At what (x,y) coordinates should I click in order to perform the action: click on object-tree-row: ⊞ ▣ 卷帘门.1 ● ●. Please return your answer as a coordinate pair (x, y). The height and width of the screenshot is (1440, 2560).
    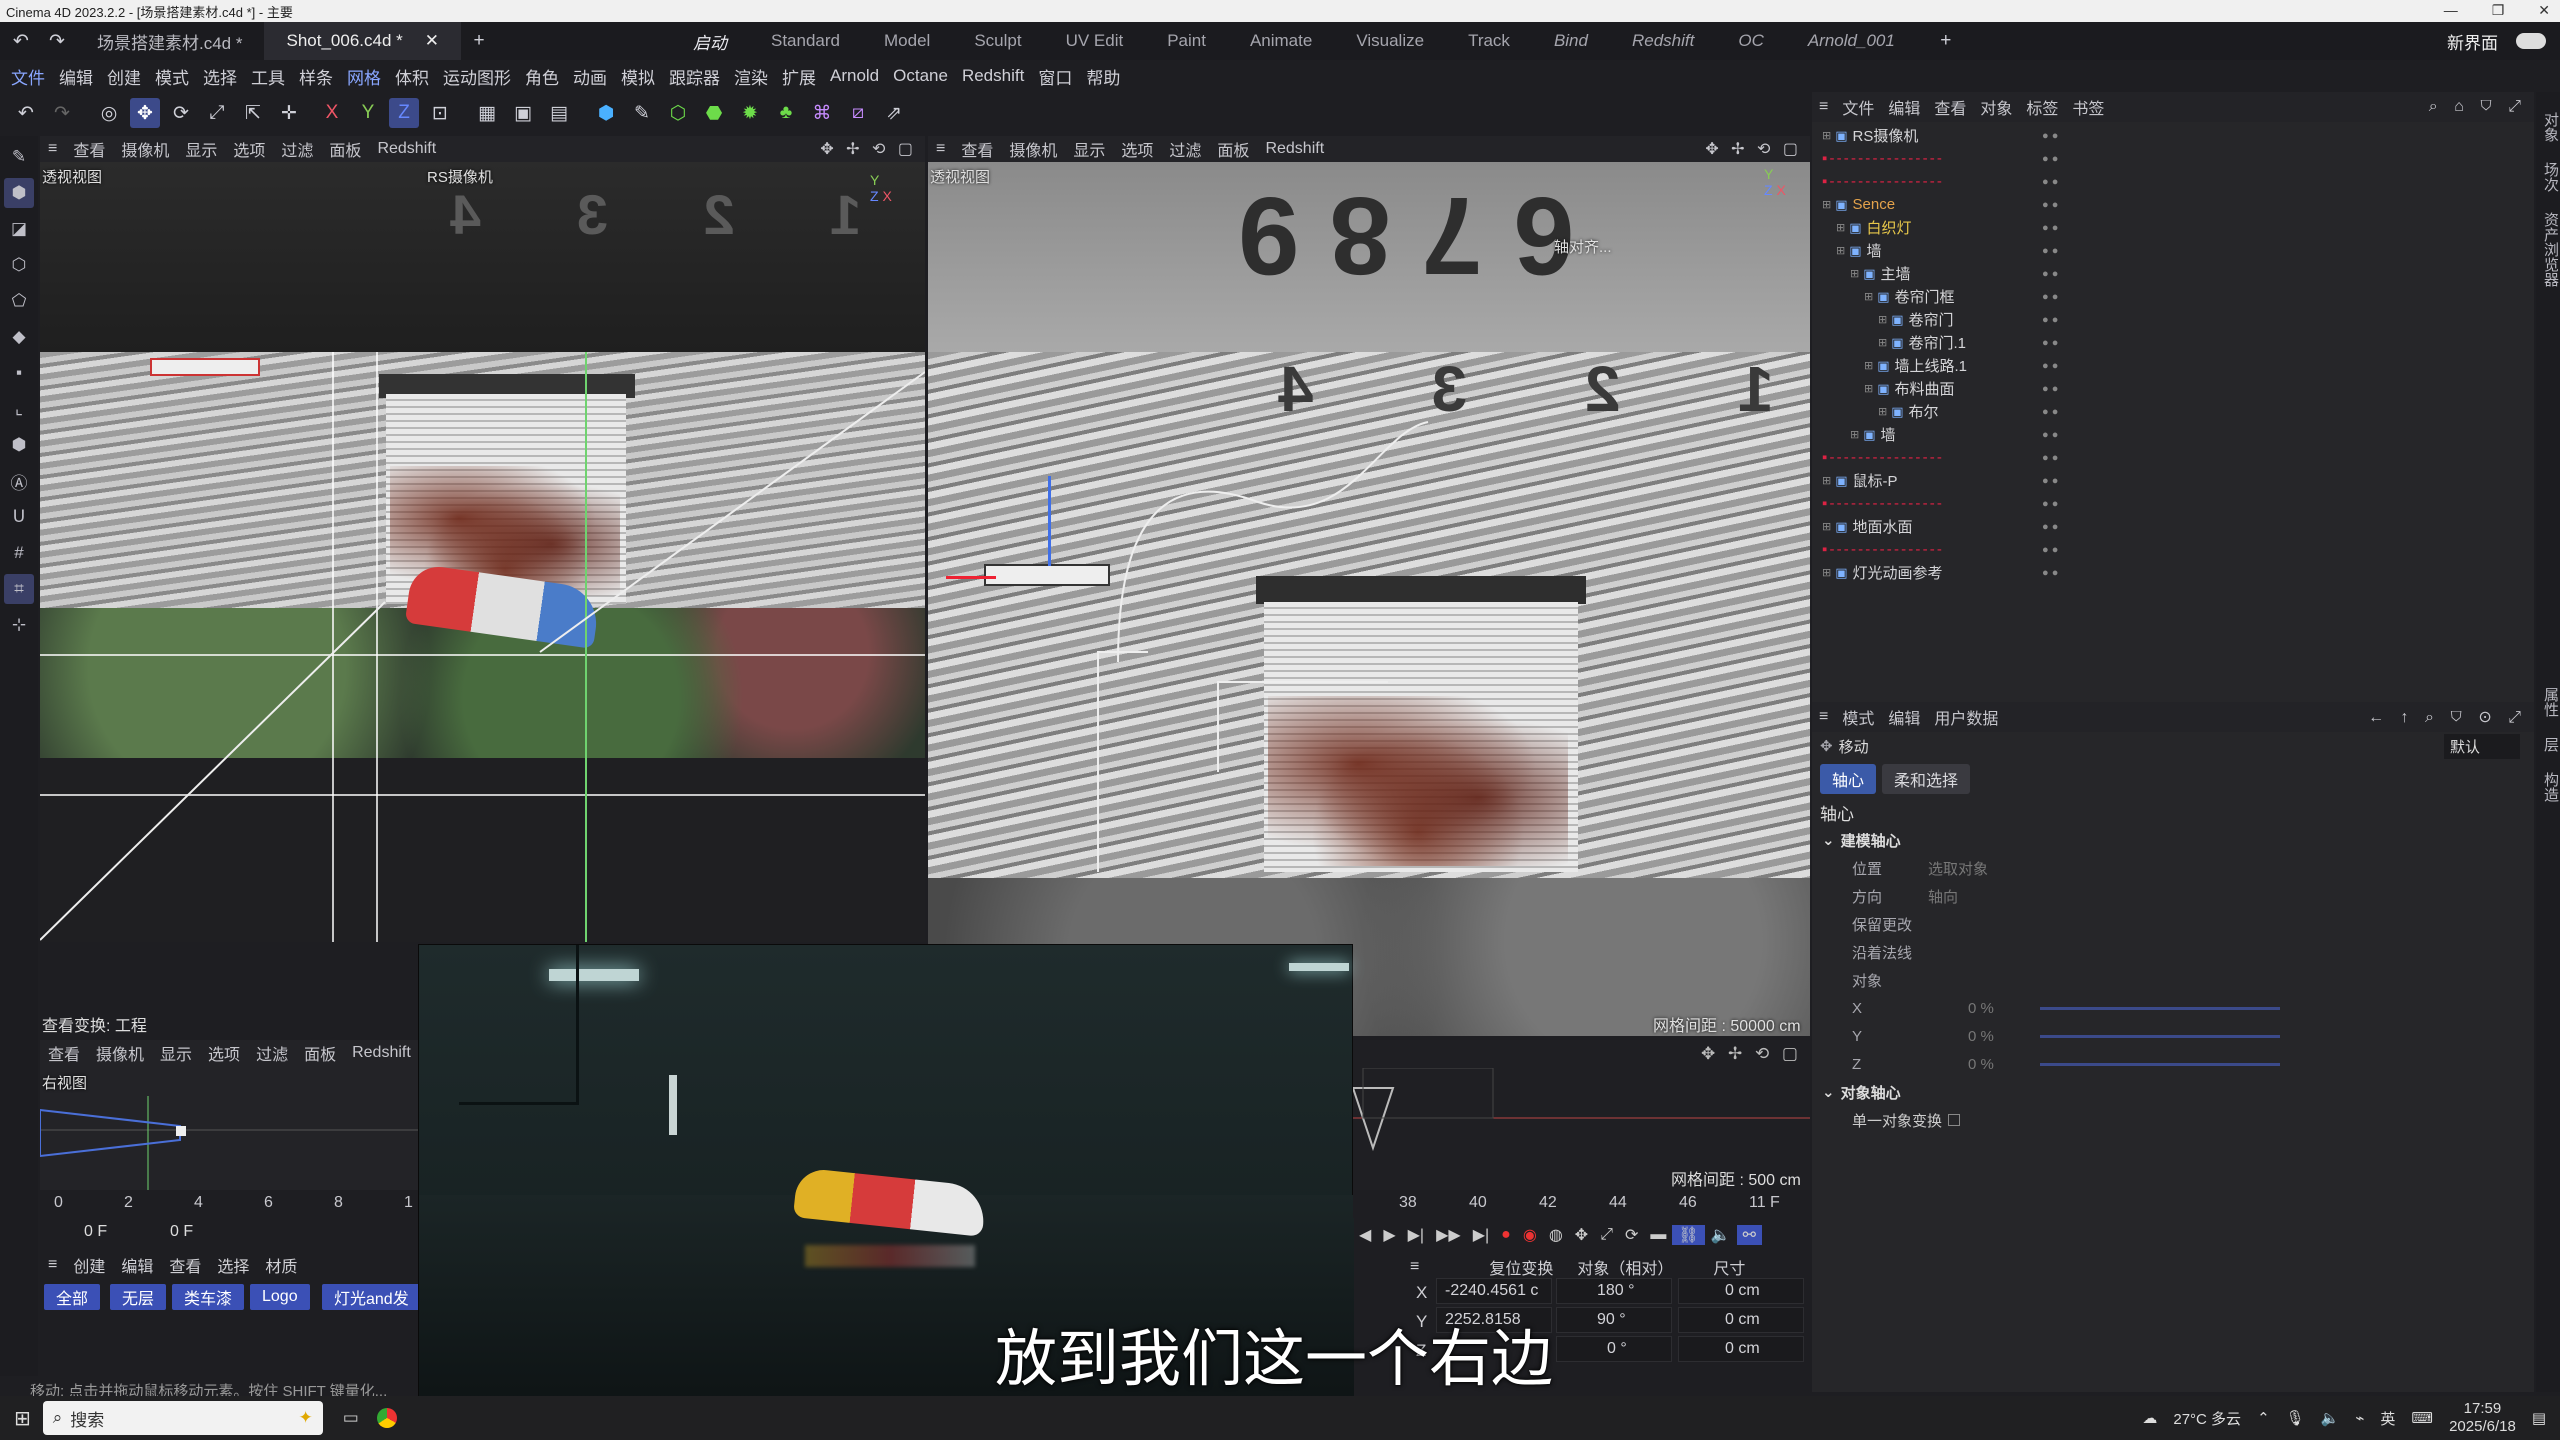
    Looking at the image, I should click on (2173, 342).